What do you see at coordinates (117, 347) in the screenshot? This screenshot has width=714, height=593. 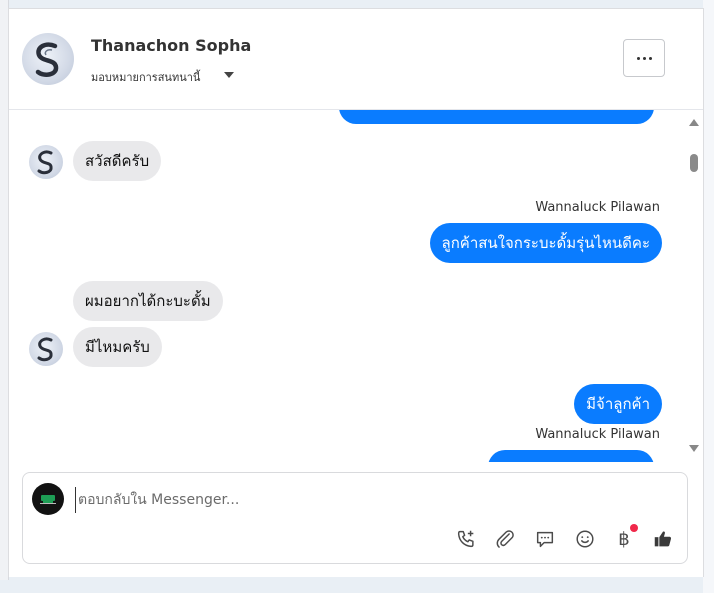 I see `message-bubble-incoming: มีไหมครับ` at bounding box center [117, 347].